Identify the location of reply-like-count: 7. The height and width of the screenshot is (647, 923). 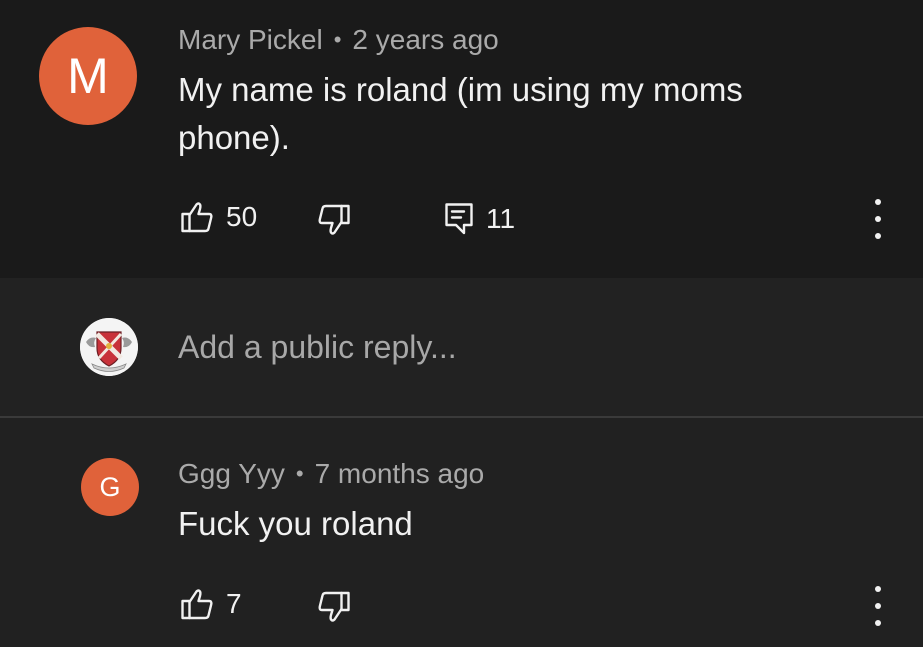
(234, 603).